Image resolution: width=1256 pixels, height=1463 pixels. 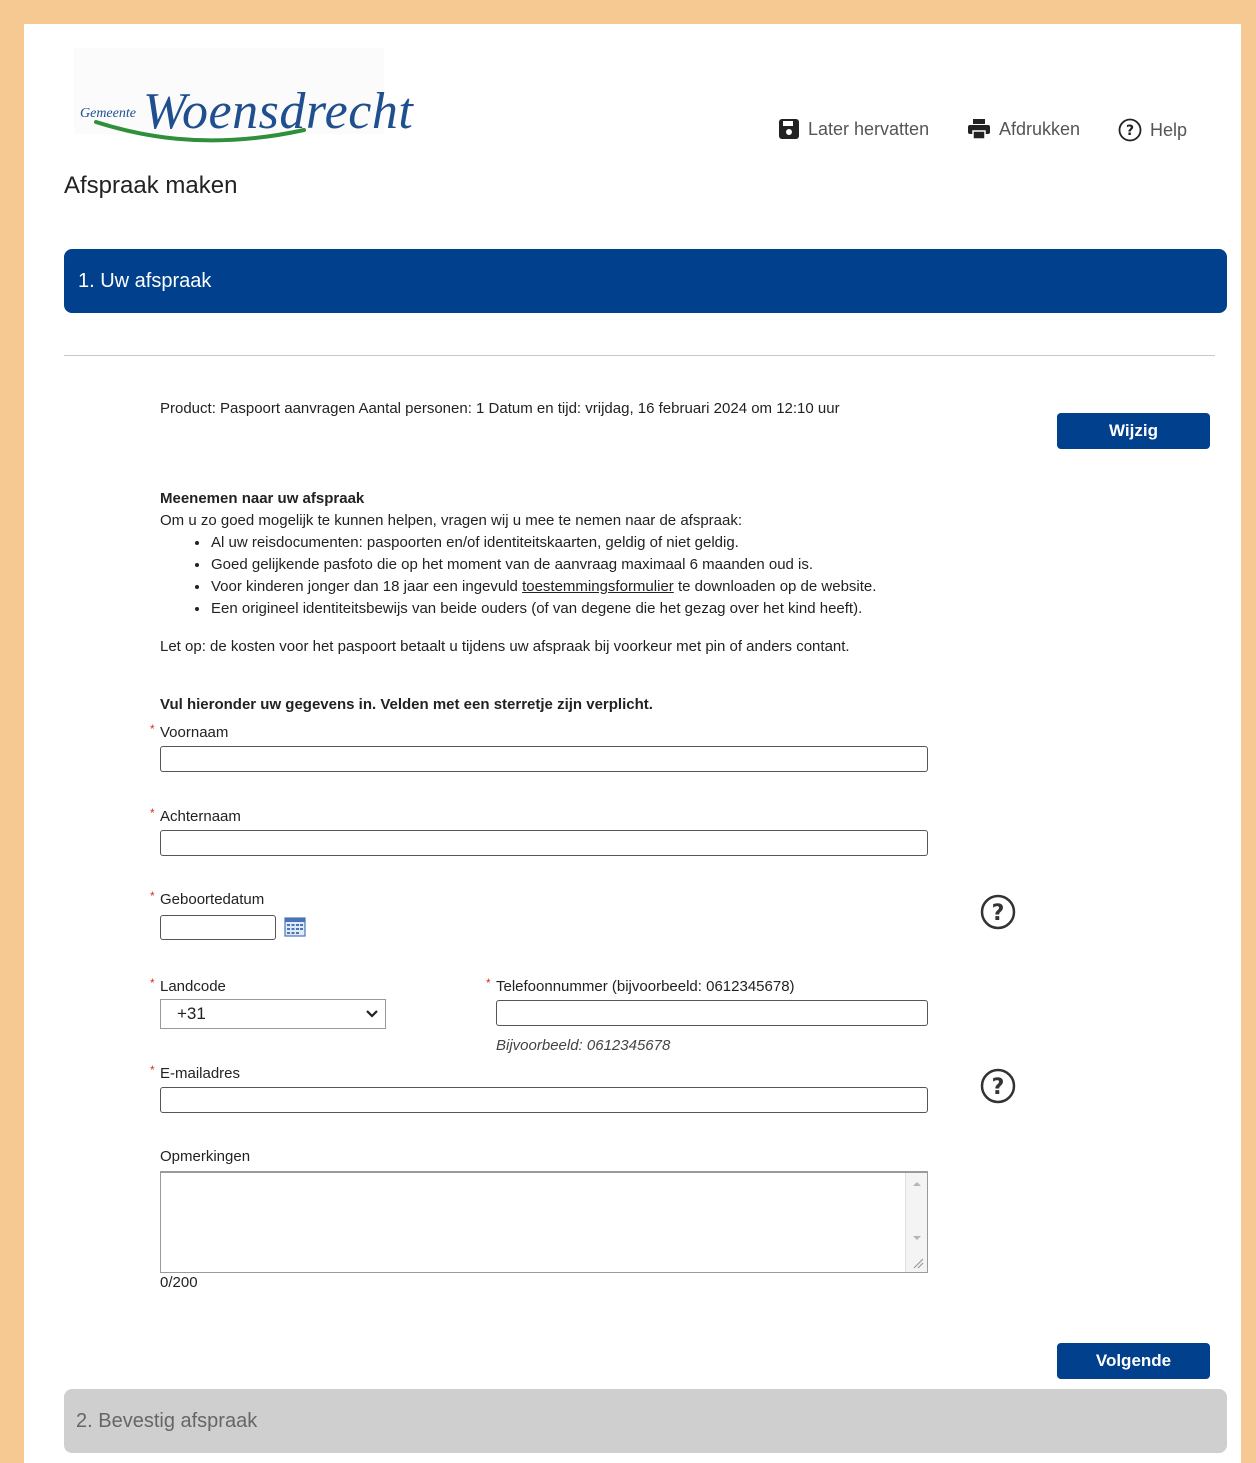 What do you see at coordinates (583, 1045) in the screenshot?
I see `telefoonnummer-hint: Bijvoorbeeld: 0612345678` at bounding box center [583, 1045].